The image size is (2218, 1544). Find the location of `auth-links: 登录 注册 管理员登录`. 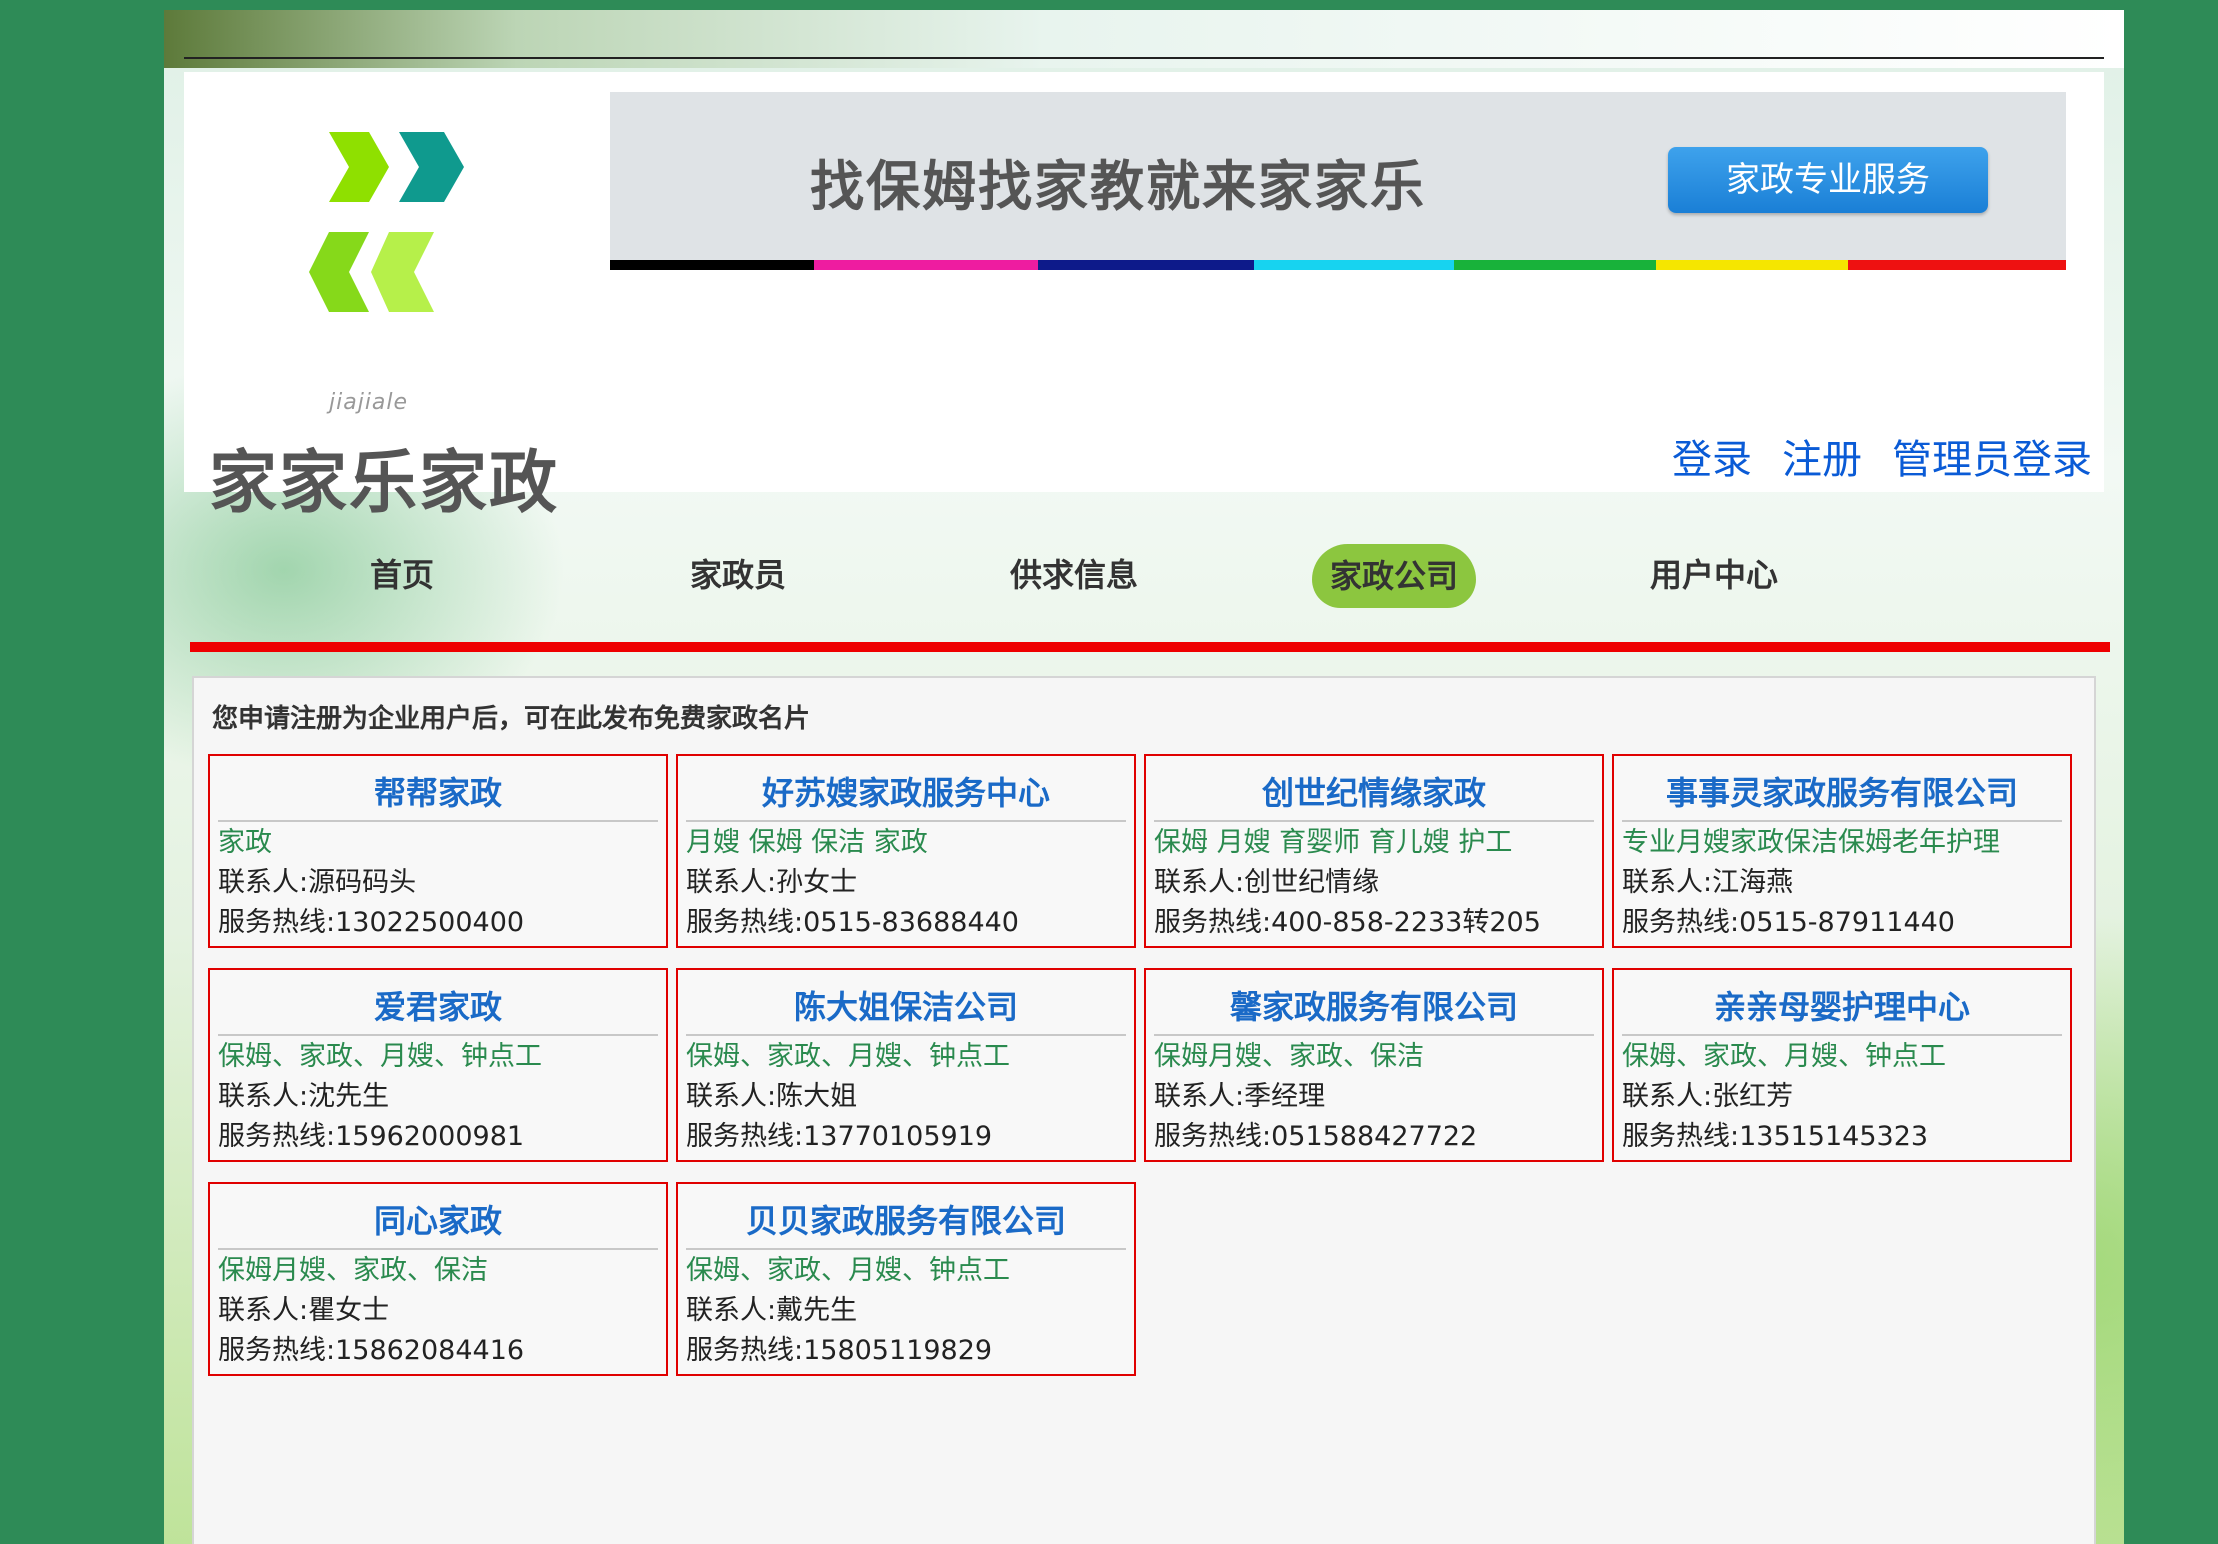

auth-links: 登录 注册 管理员登录 is located at coordinates (1882, 456).